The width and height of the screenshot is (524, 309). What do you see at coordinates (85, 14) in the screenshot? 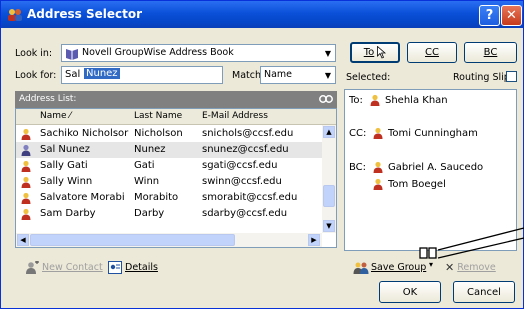
I see `window-title: Address Selector` at bounding box center [85, 14].